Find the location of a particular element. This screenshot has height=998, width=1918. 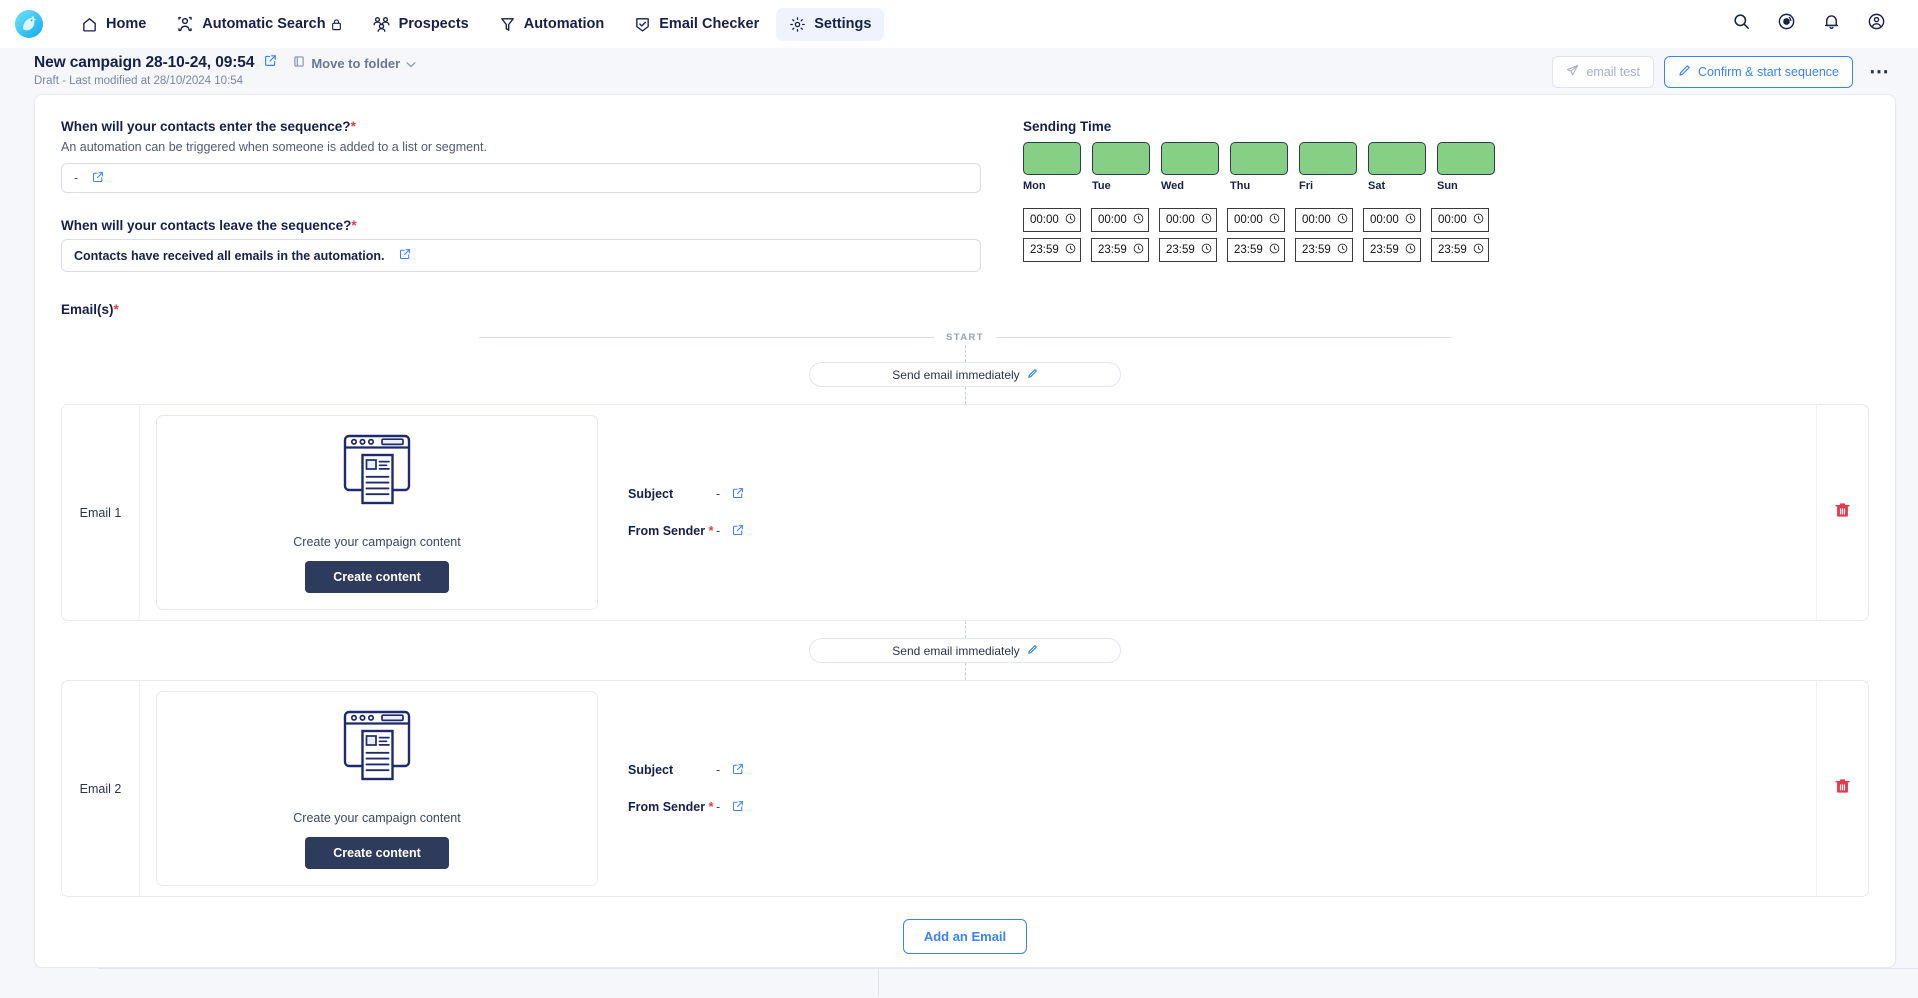

start-time-tue: 00:00 is located at coordinates (1120, 220).